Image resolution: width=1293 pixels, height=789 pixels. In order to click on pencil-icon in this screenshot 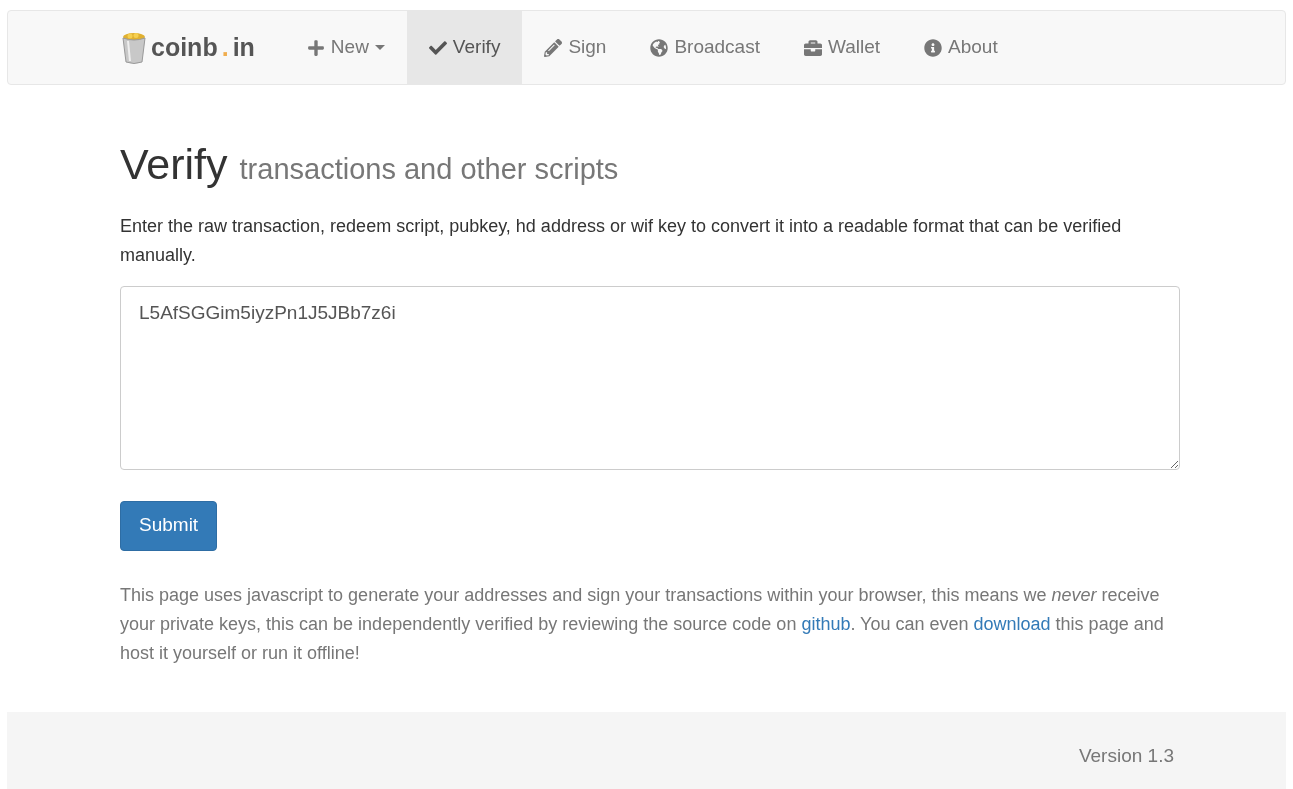, I will do `click(553, 47)`.